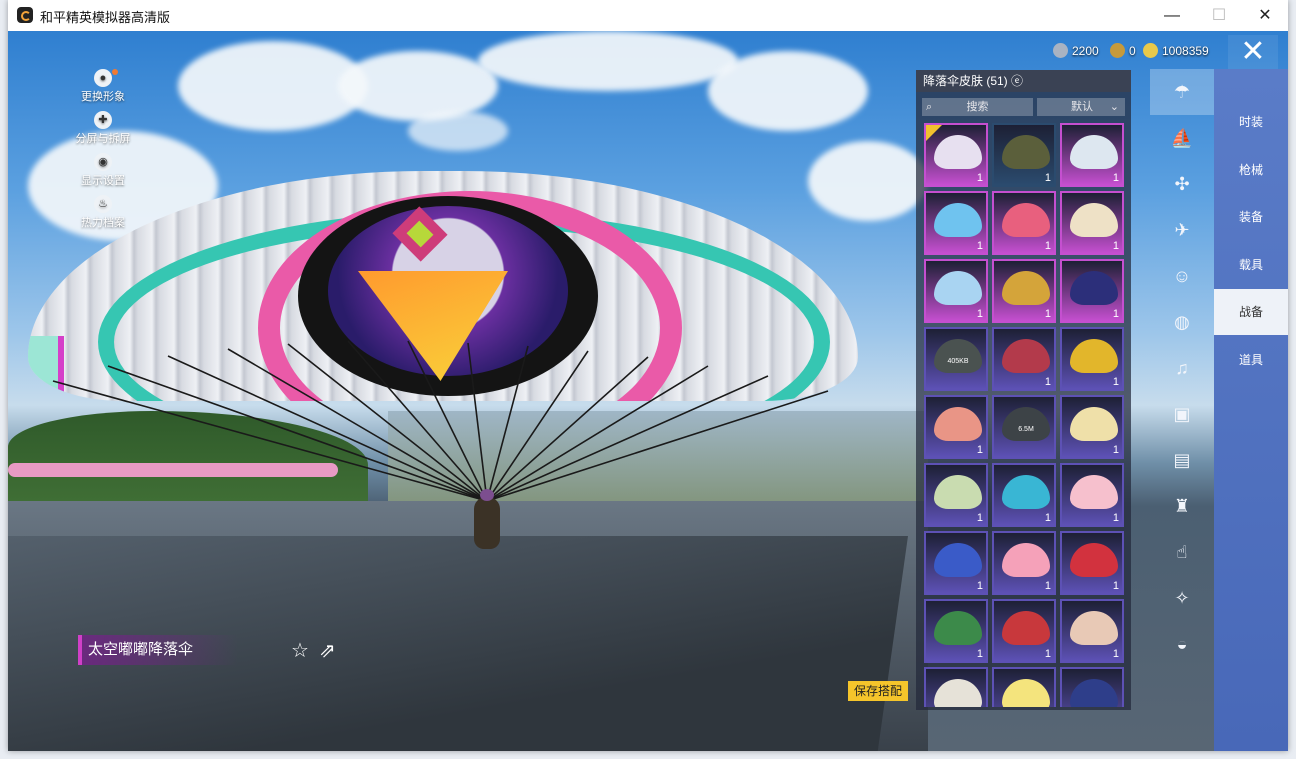  I want to click on split-screen-button: ✚ 分屏与拆屏, so click(103, 128).